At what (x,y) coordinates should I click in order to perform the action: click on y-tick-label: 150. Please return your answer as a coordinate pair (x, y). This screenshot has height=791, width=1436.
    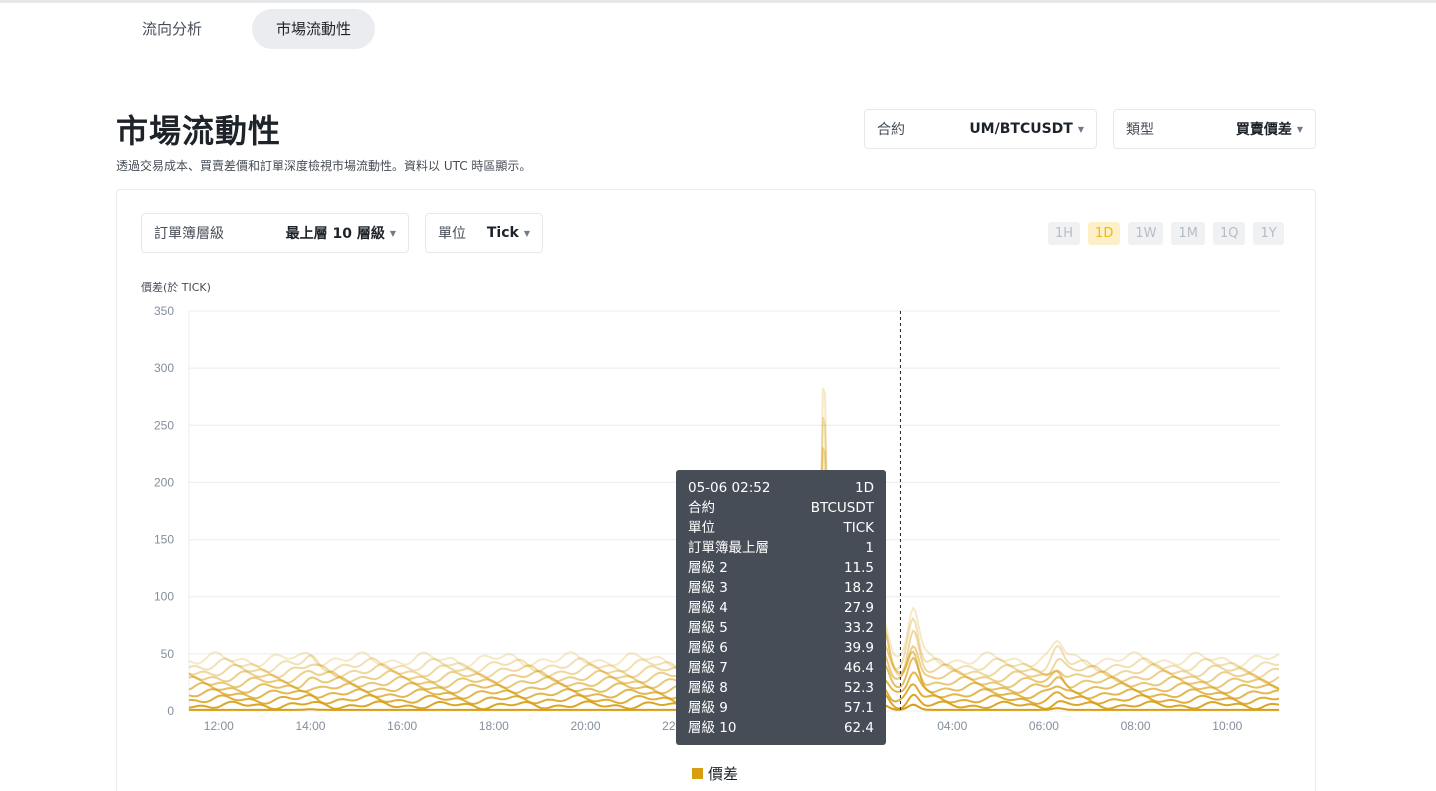
    Looking at the image, I should click on (164, 540).